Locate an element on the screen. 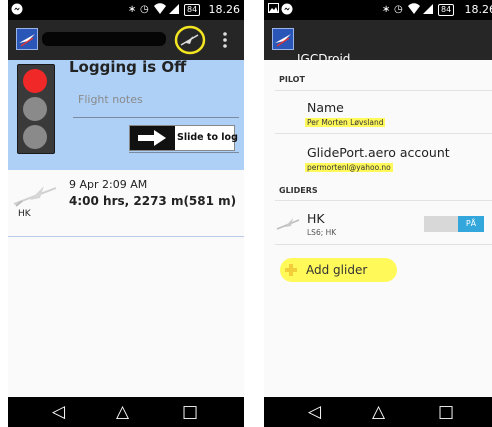  gliders-section-header: GLIDERS is located at coordinates (298, 190).